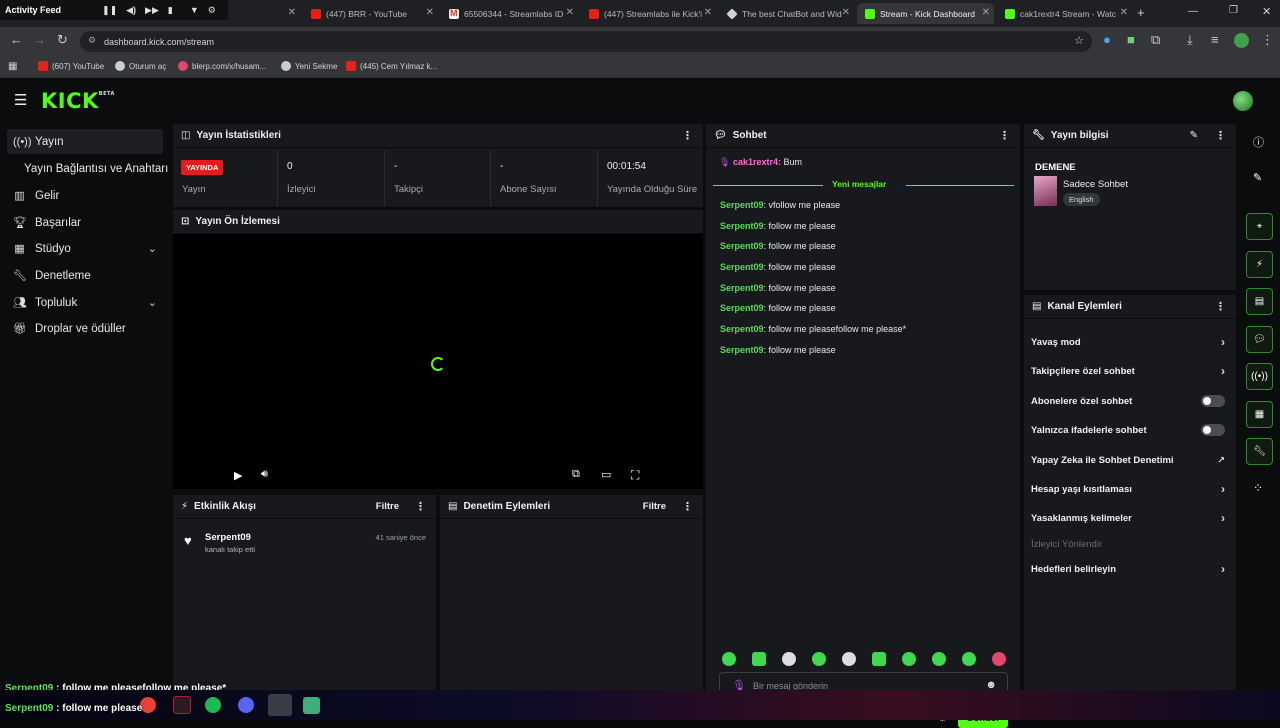 This screenshot has height=728, width=1280. What do you see at coordinates (85, 328) in the screenshot?
I see `sidebar-item-droplar: 🎁︎ Droplar ve ödüller` at bounding box center [85, 328].